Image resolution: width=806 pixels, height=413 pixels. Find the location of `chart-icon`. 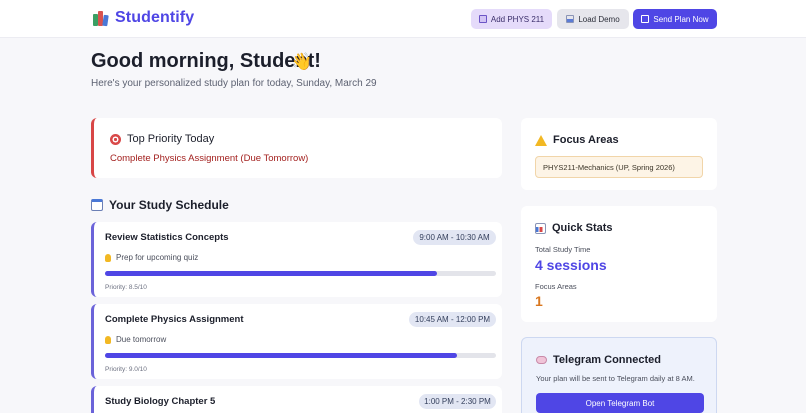

chart-icon is located at coordinates (570, 19).